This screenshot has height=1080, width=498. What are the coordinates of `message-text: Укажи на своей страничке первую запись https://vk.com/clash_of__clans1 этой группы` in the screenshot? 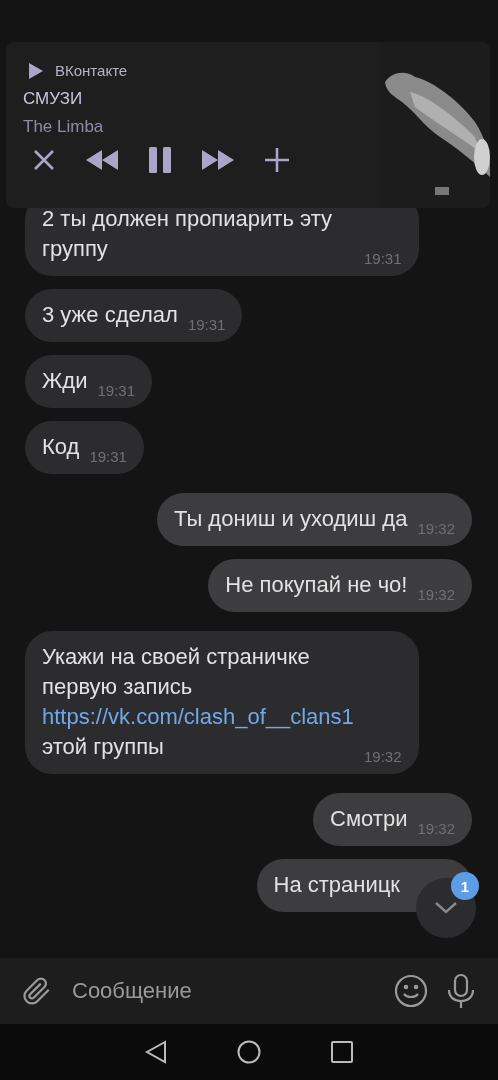 It's located at (198, 702).